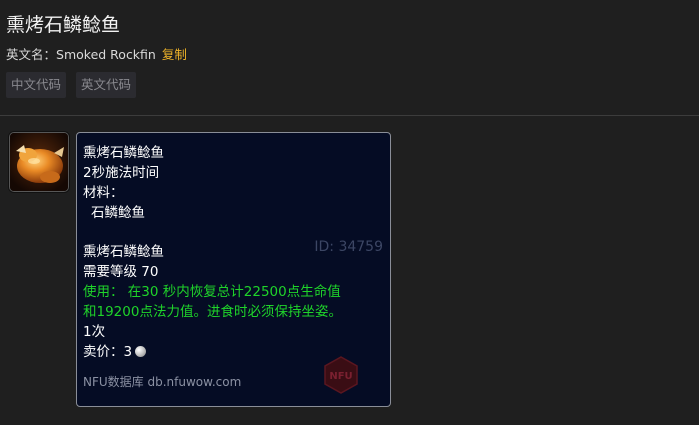  I want to click on charges: 1次, so click(94, 332).